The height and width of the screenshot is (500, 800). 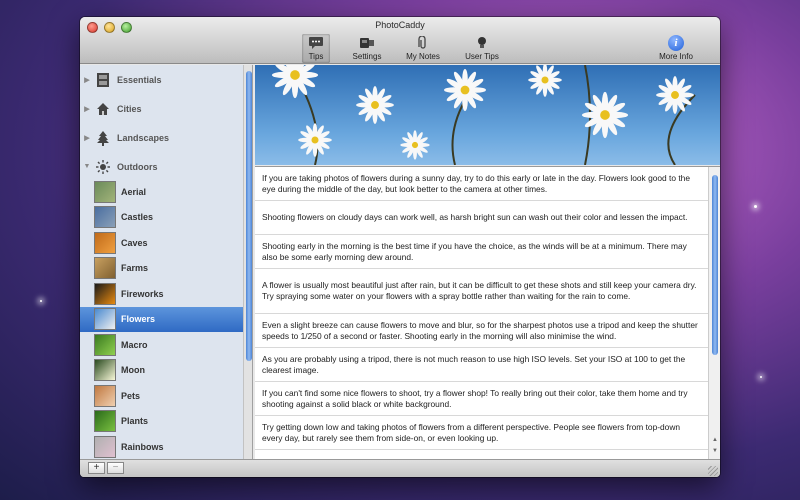 I want to click on resize-grip-icon, so click(x=713, y=471).